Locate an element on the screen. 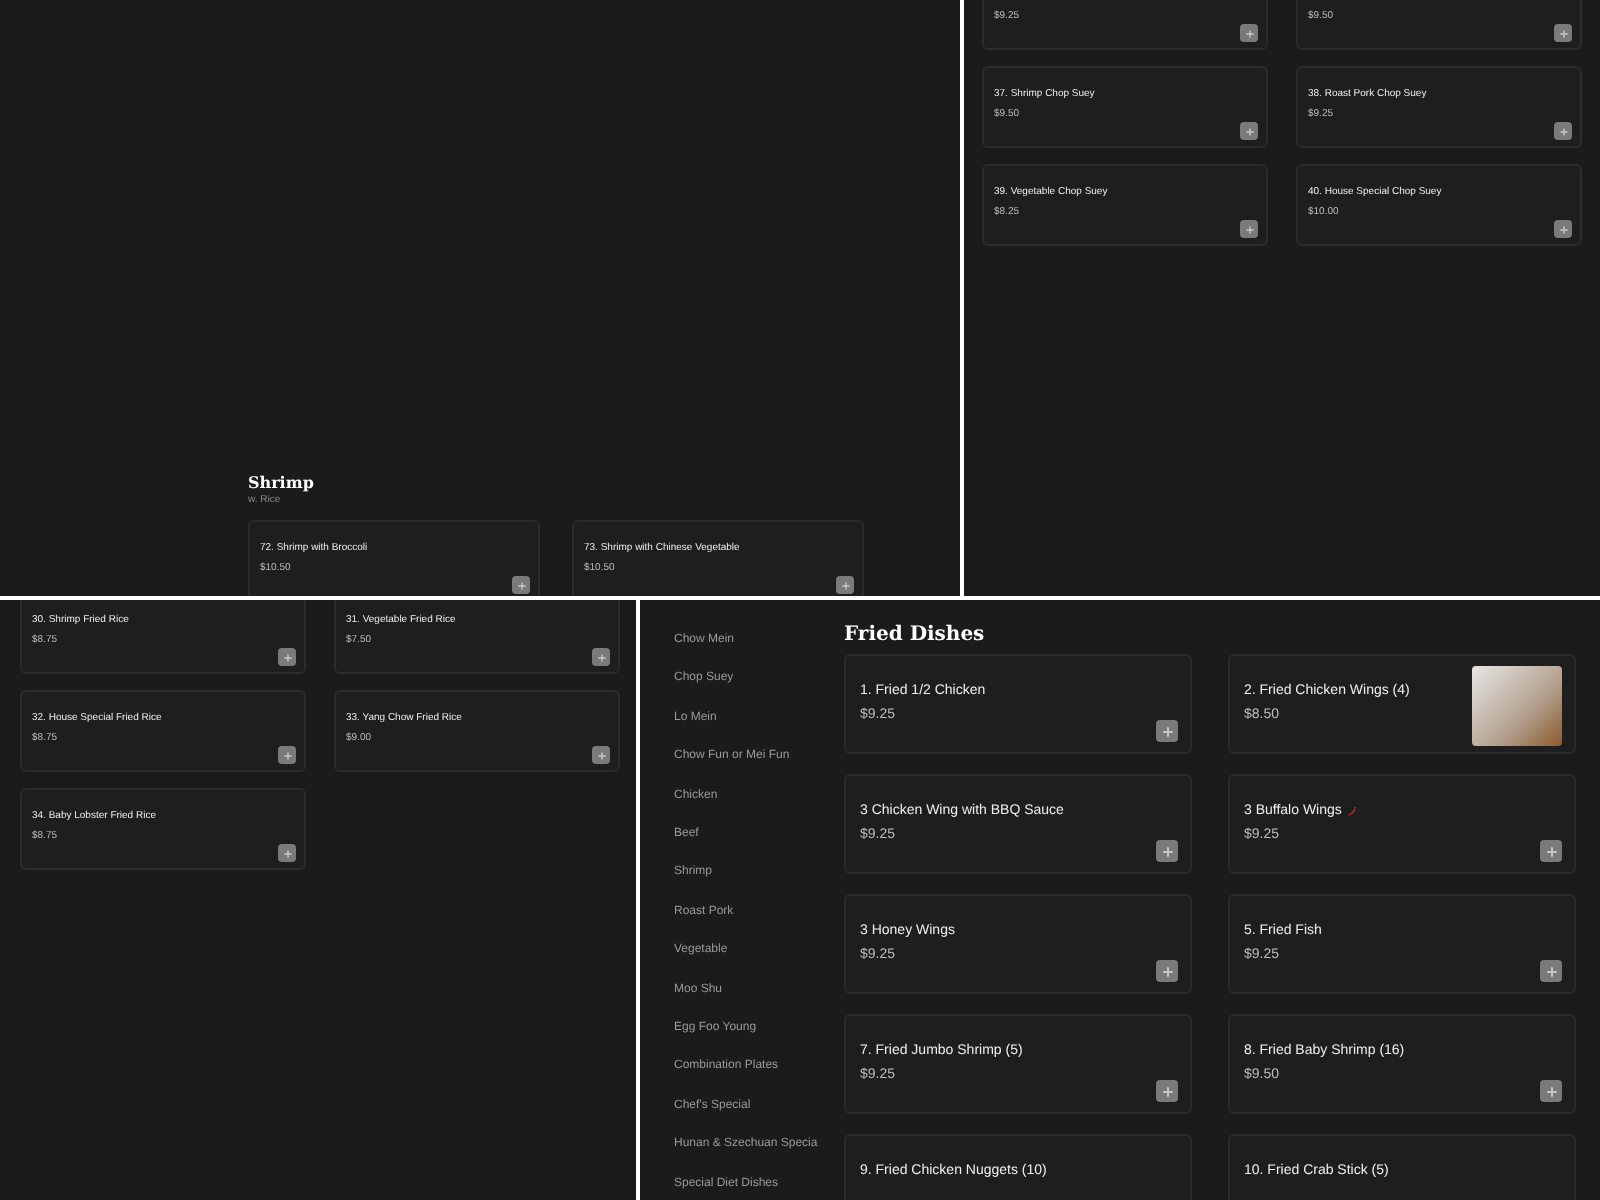  section-heading: Fried Dishes is located at coordinates (915, 635).